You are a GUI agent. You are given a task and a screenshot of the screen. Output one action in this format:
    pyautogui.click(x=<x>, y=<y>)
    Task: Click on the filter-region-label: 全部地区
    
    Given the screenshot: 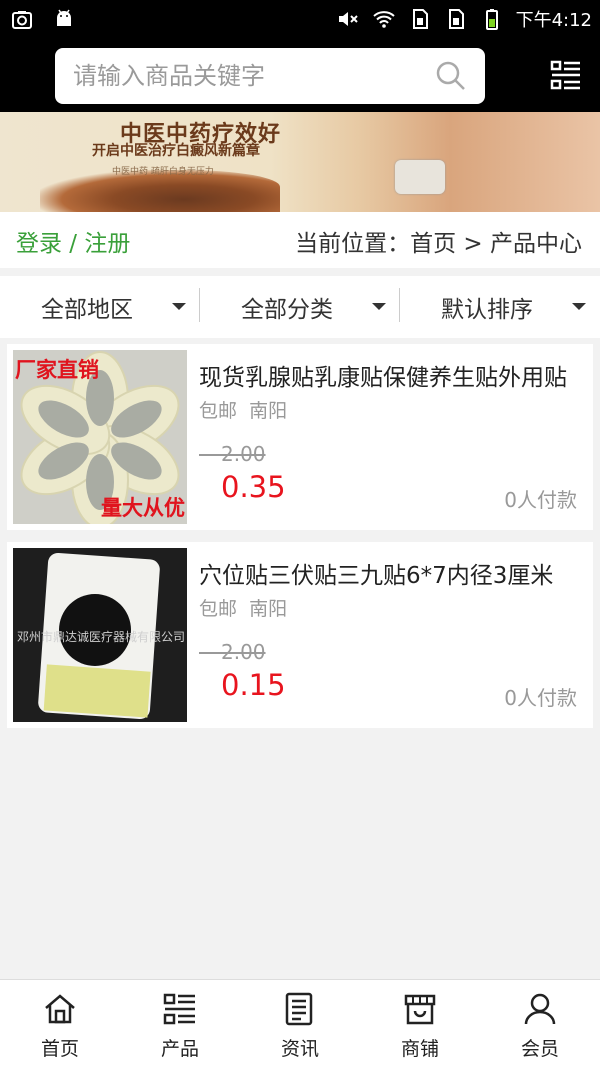 What is the action you would take?
    pyautogui.click(x=87, y=310)
    